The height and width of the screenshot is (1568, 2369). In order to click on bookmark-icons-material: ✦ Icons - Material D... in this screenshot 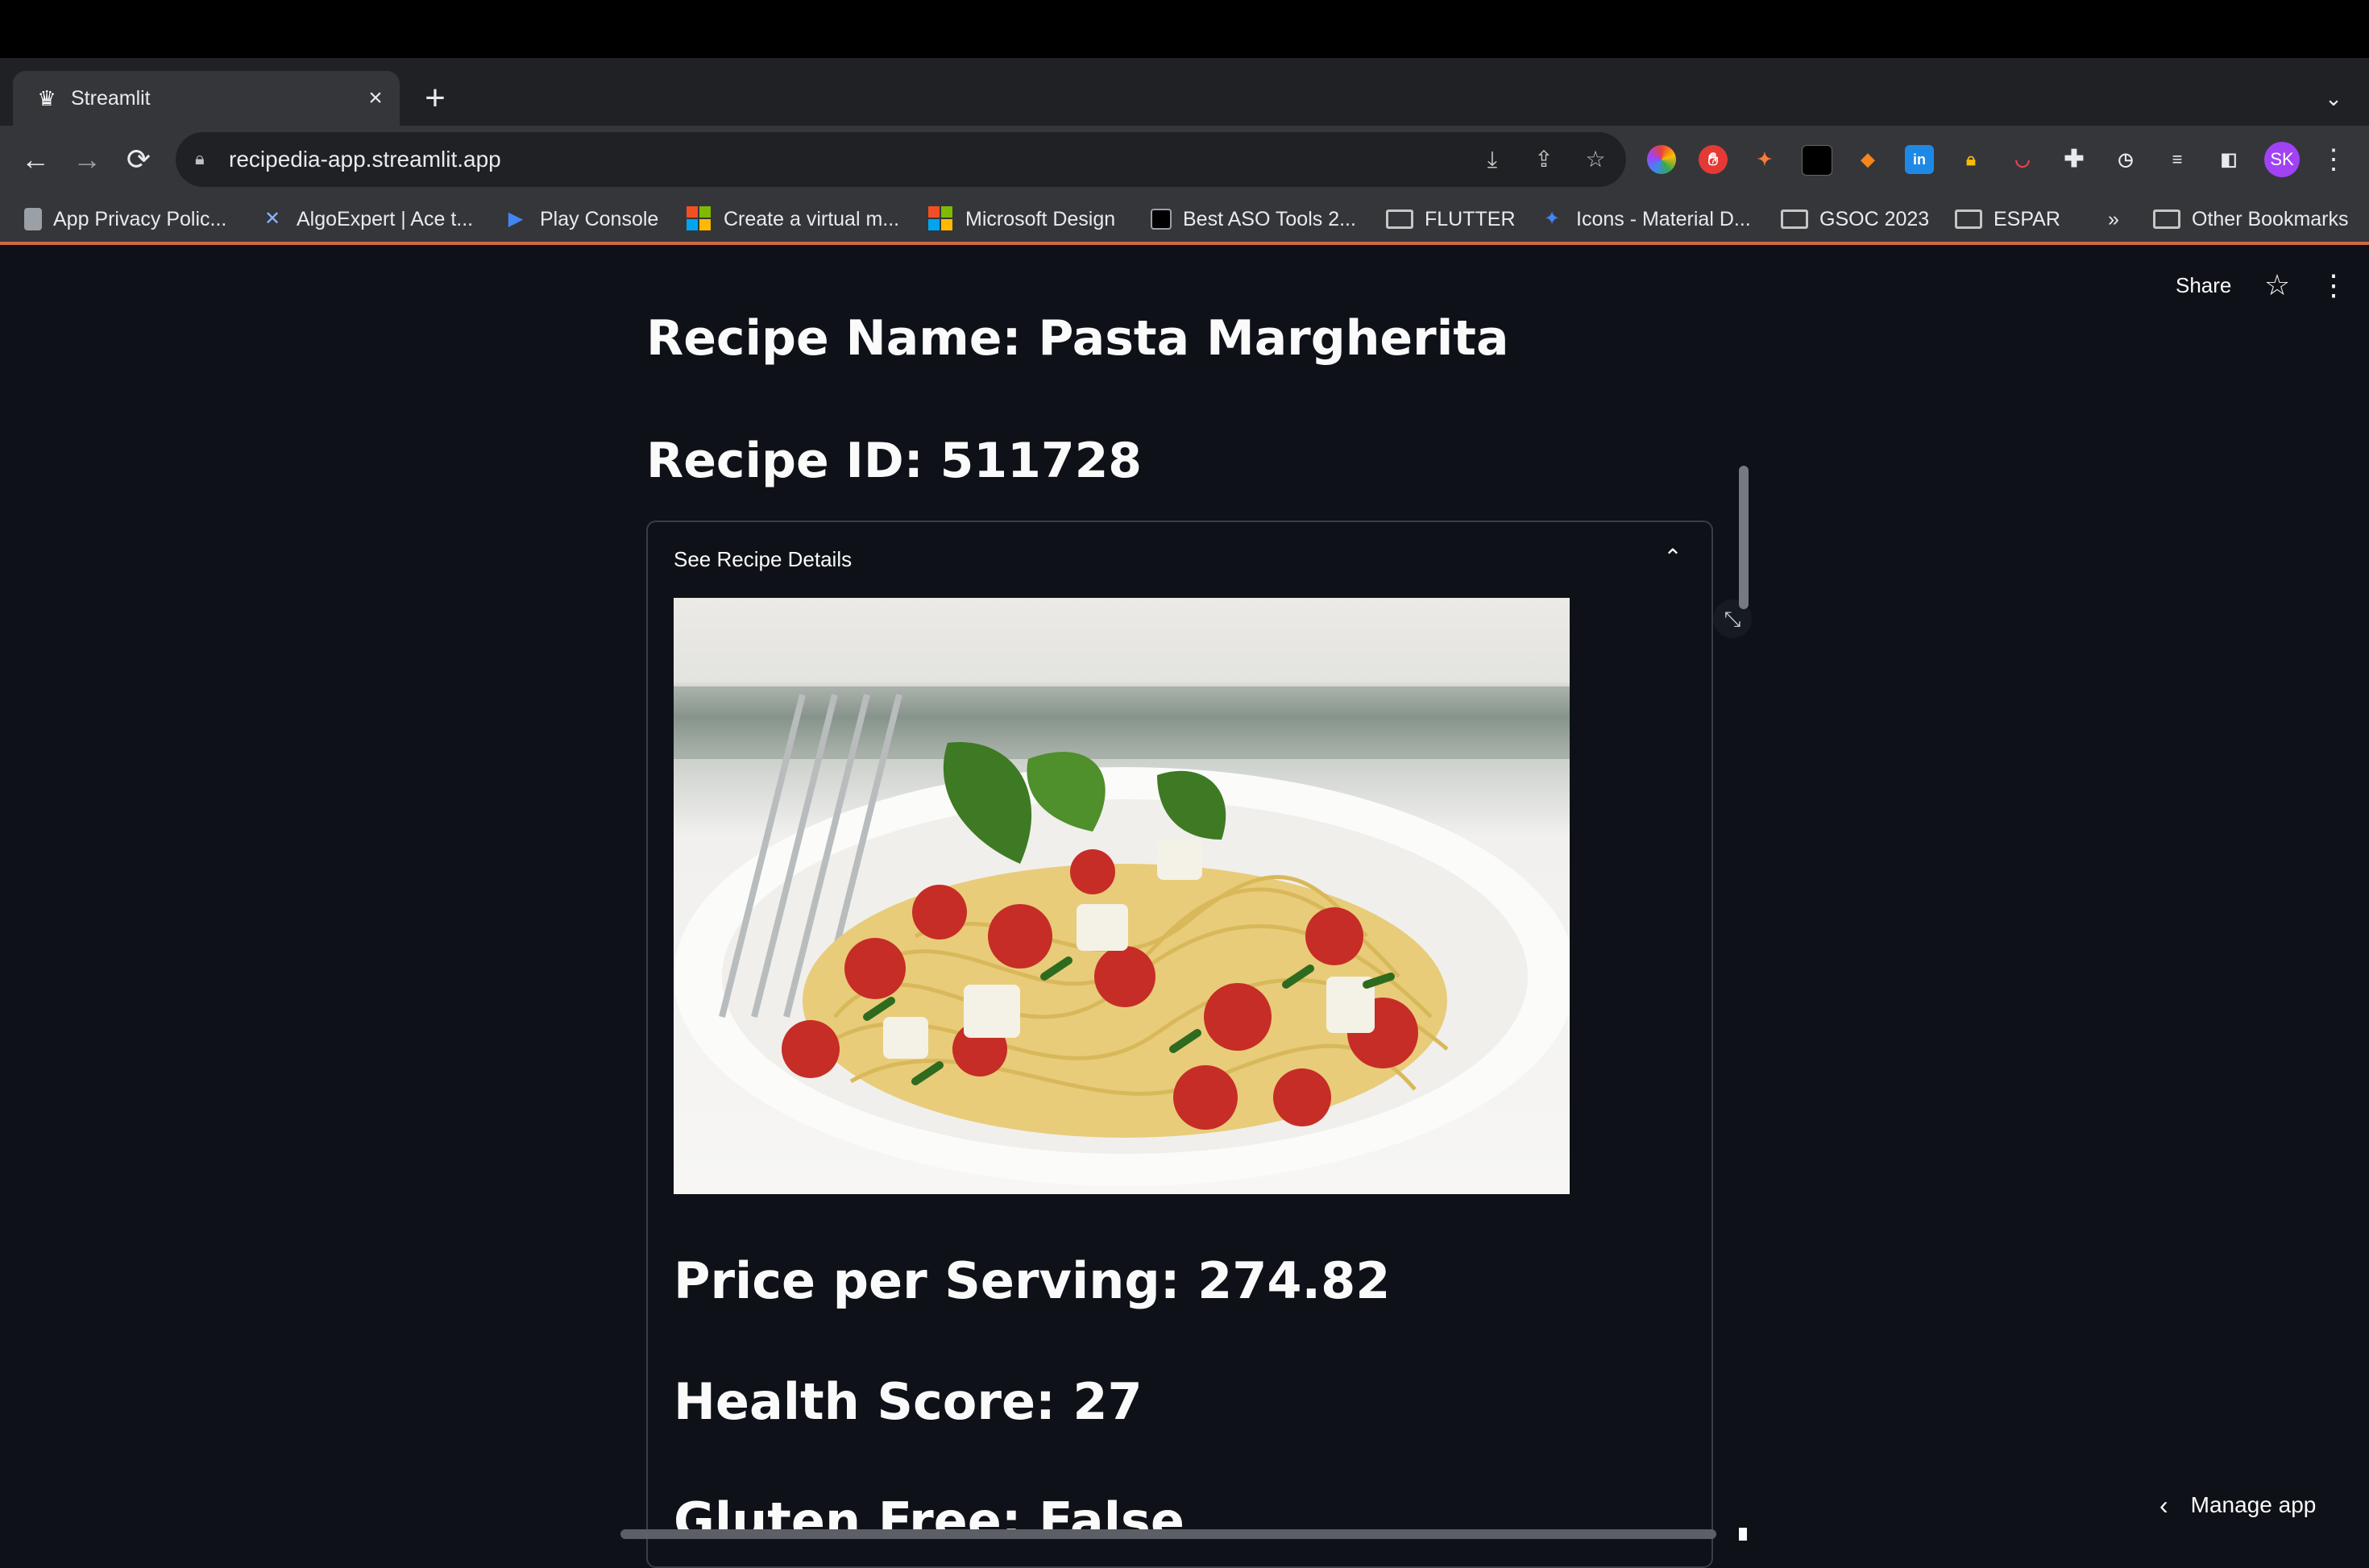, I will do `click(1645, 219)`.